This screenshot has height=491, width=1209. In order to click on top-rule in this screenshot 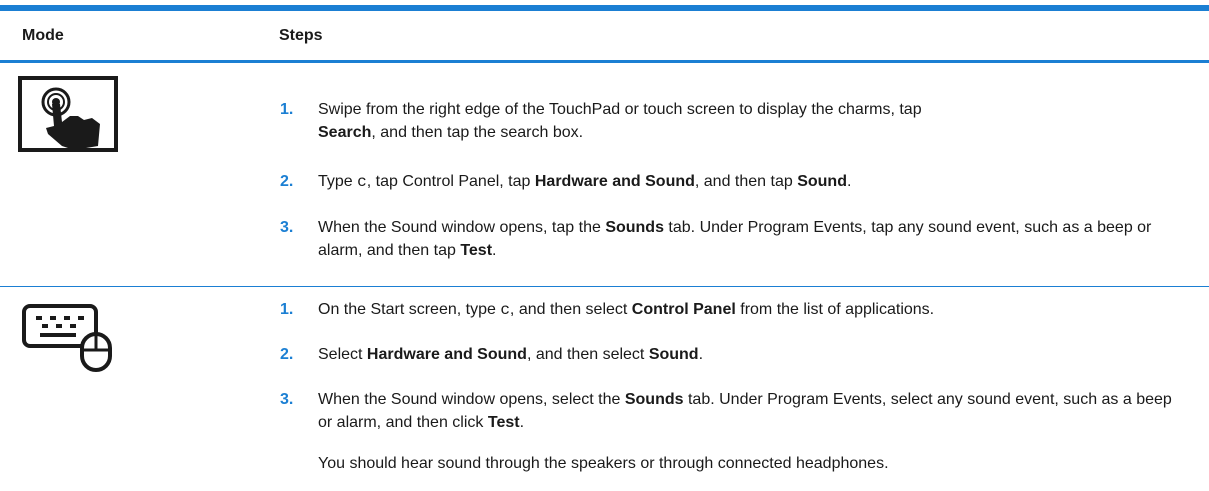, I will do `click(604, 8)`.